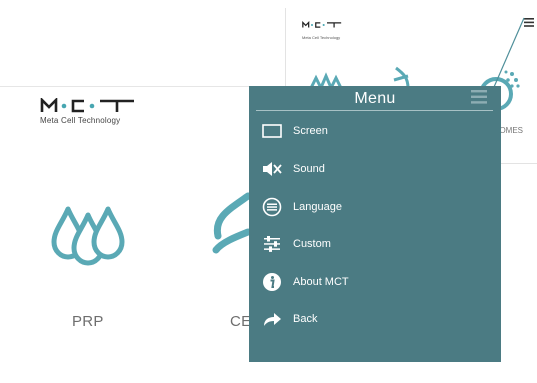 Image resolution: width=537 pixels, height=383 pixels. I want to click on menu-item-language: Language, so click(301, 207).